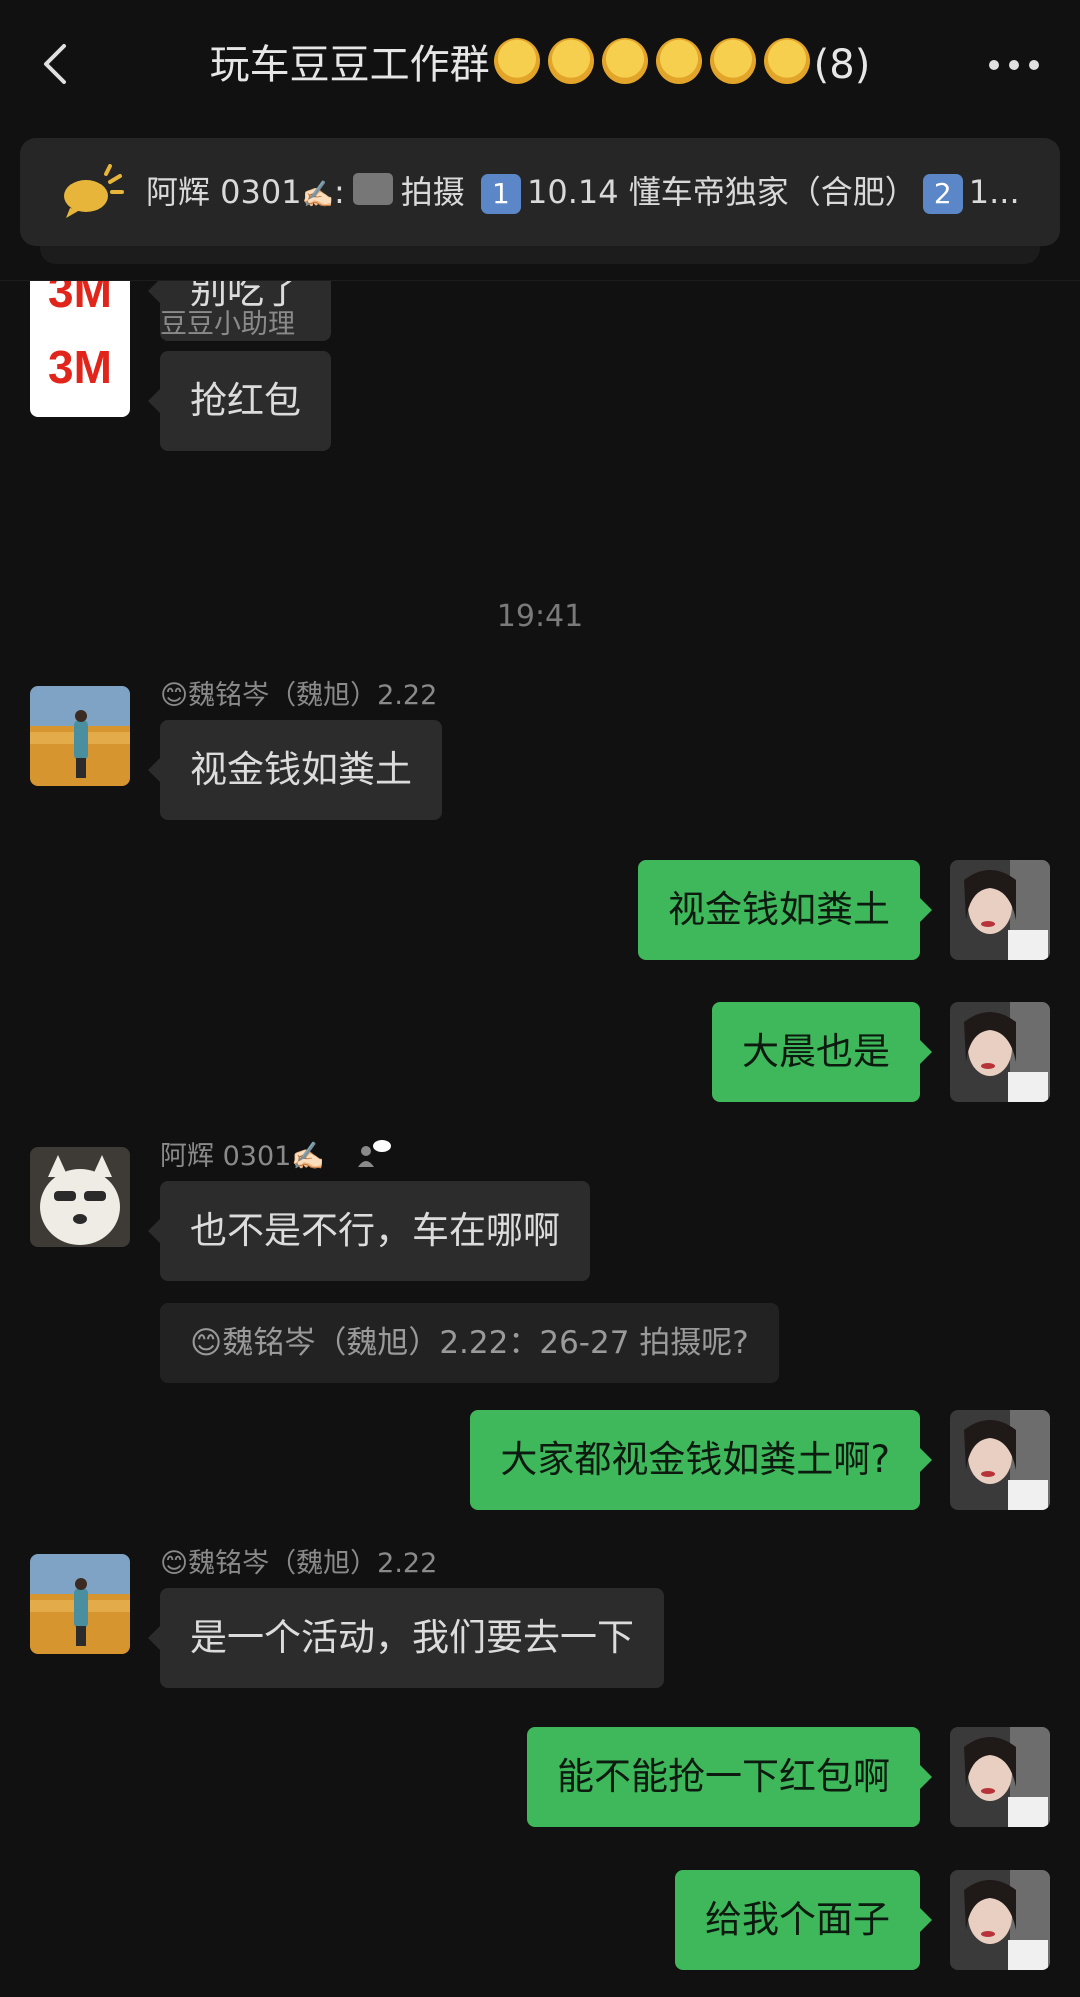  What do you see at coordinates (349, 65) in the screenshot?
I see `group-title-text: 玩车豆豆工作群` at bounding box center [349, 65].